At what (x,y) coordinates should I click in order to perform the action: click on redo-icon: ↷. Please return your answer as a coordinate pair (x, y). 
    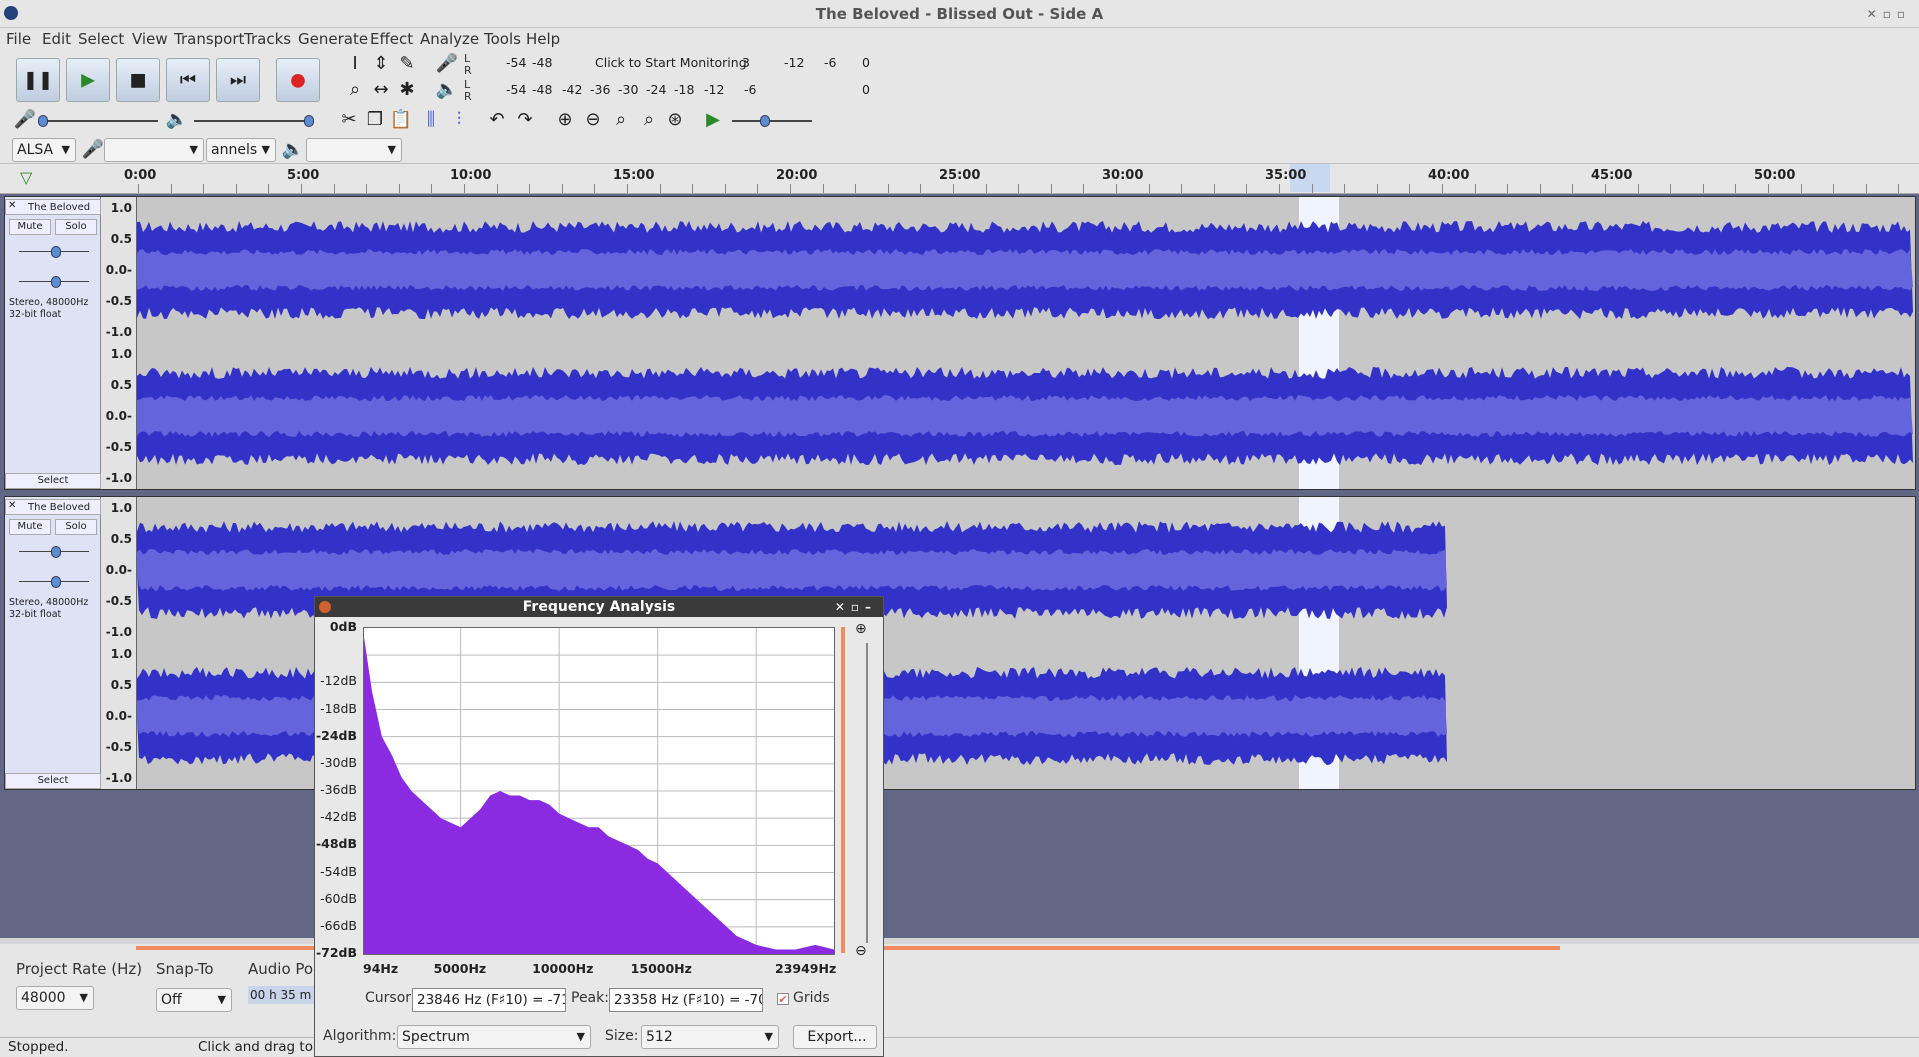
    Looking at the image, I should click on (525, 120).